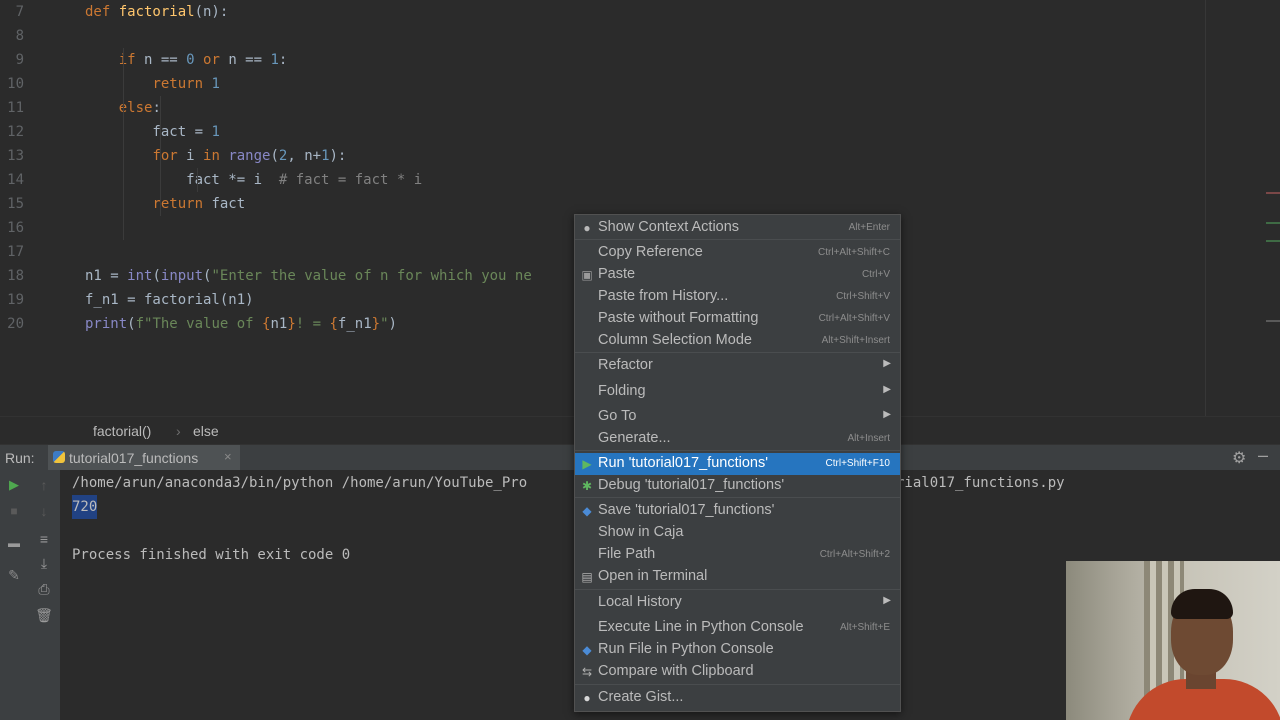 The width and height of the screenshot is (1280, 720). Describe the element at coordinates (14, 543) in the screenshot. I see `layout-icon: ▬` at that location.